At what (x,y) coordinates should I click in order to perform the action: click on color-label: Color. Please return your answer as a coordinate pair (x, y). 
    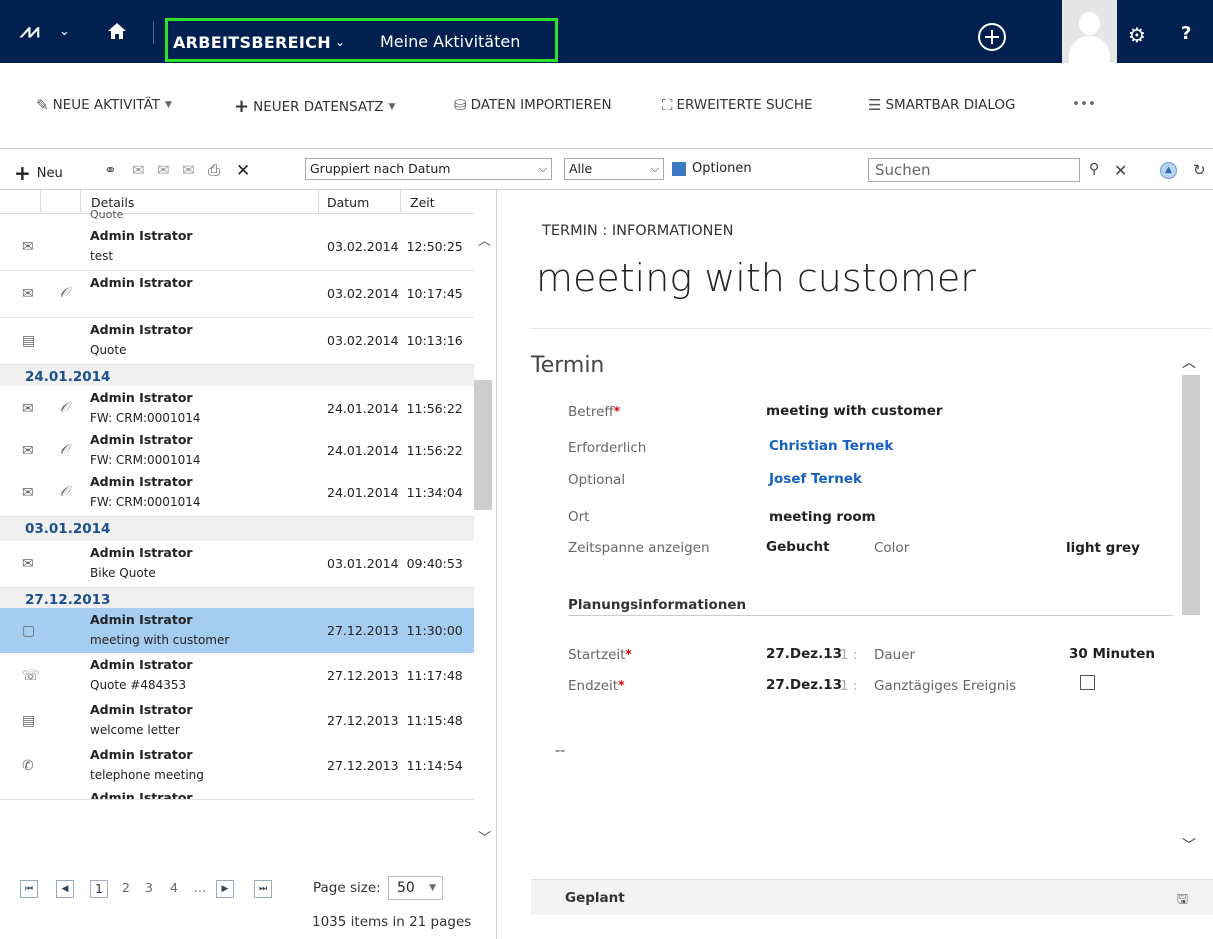
    Looking at the image, I should click on (892, 548).